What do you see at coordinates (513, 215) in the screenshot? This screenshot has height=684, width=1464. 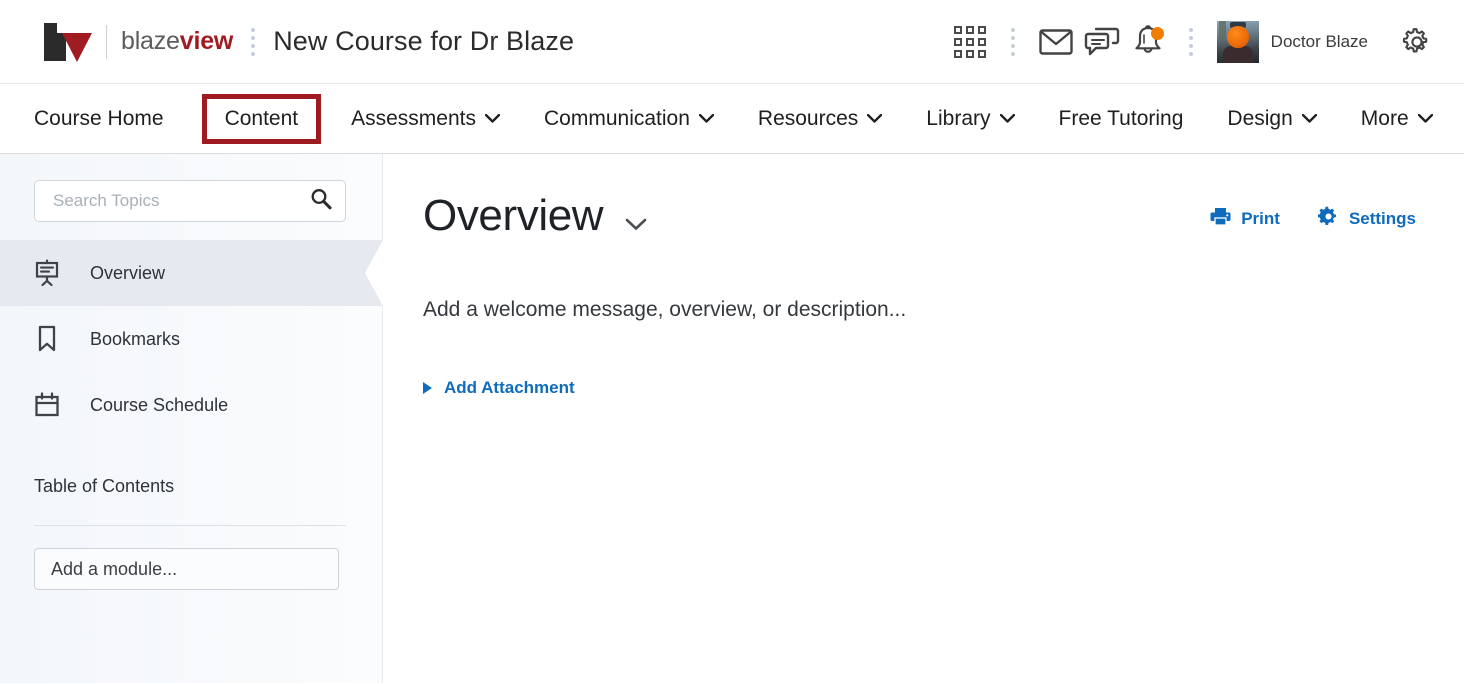 I see `page-title: Overview` at bounding box center [513, 215].